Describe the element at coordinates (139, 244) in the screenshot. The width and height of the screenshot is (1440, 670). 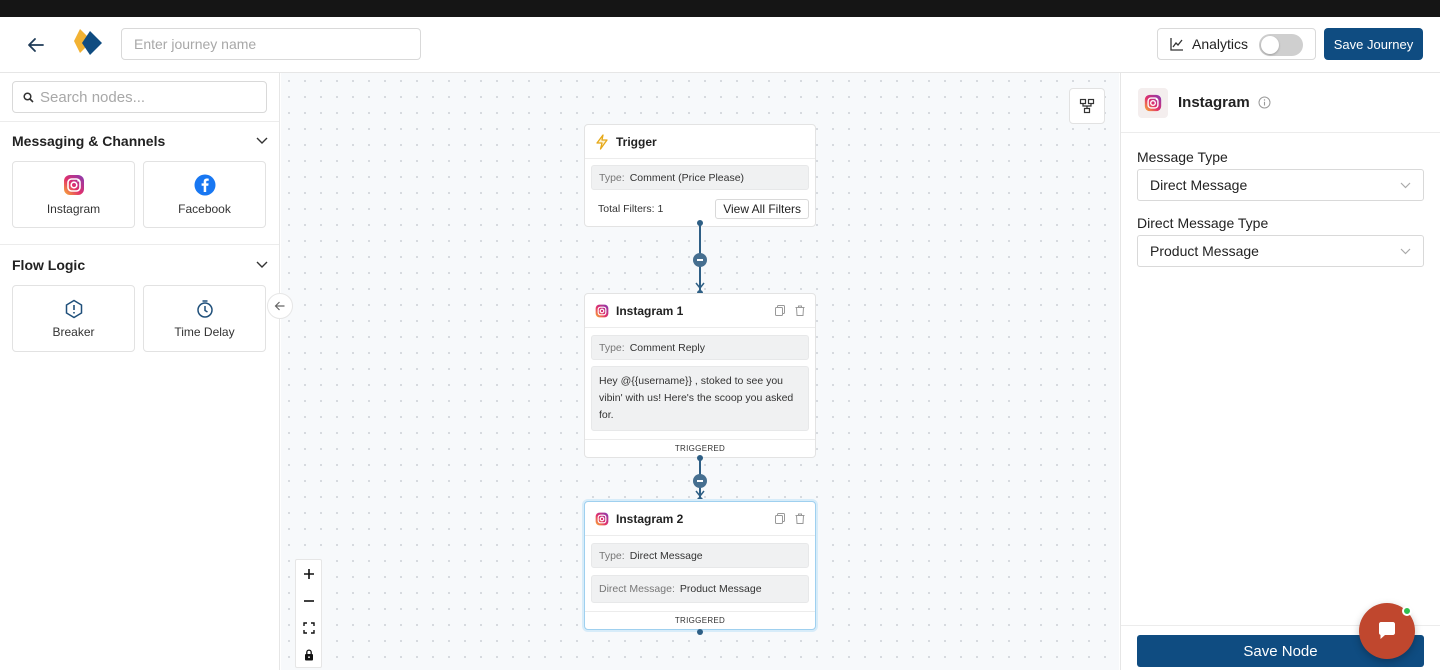
I see `divider` at that location.